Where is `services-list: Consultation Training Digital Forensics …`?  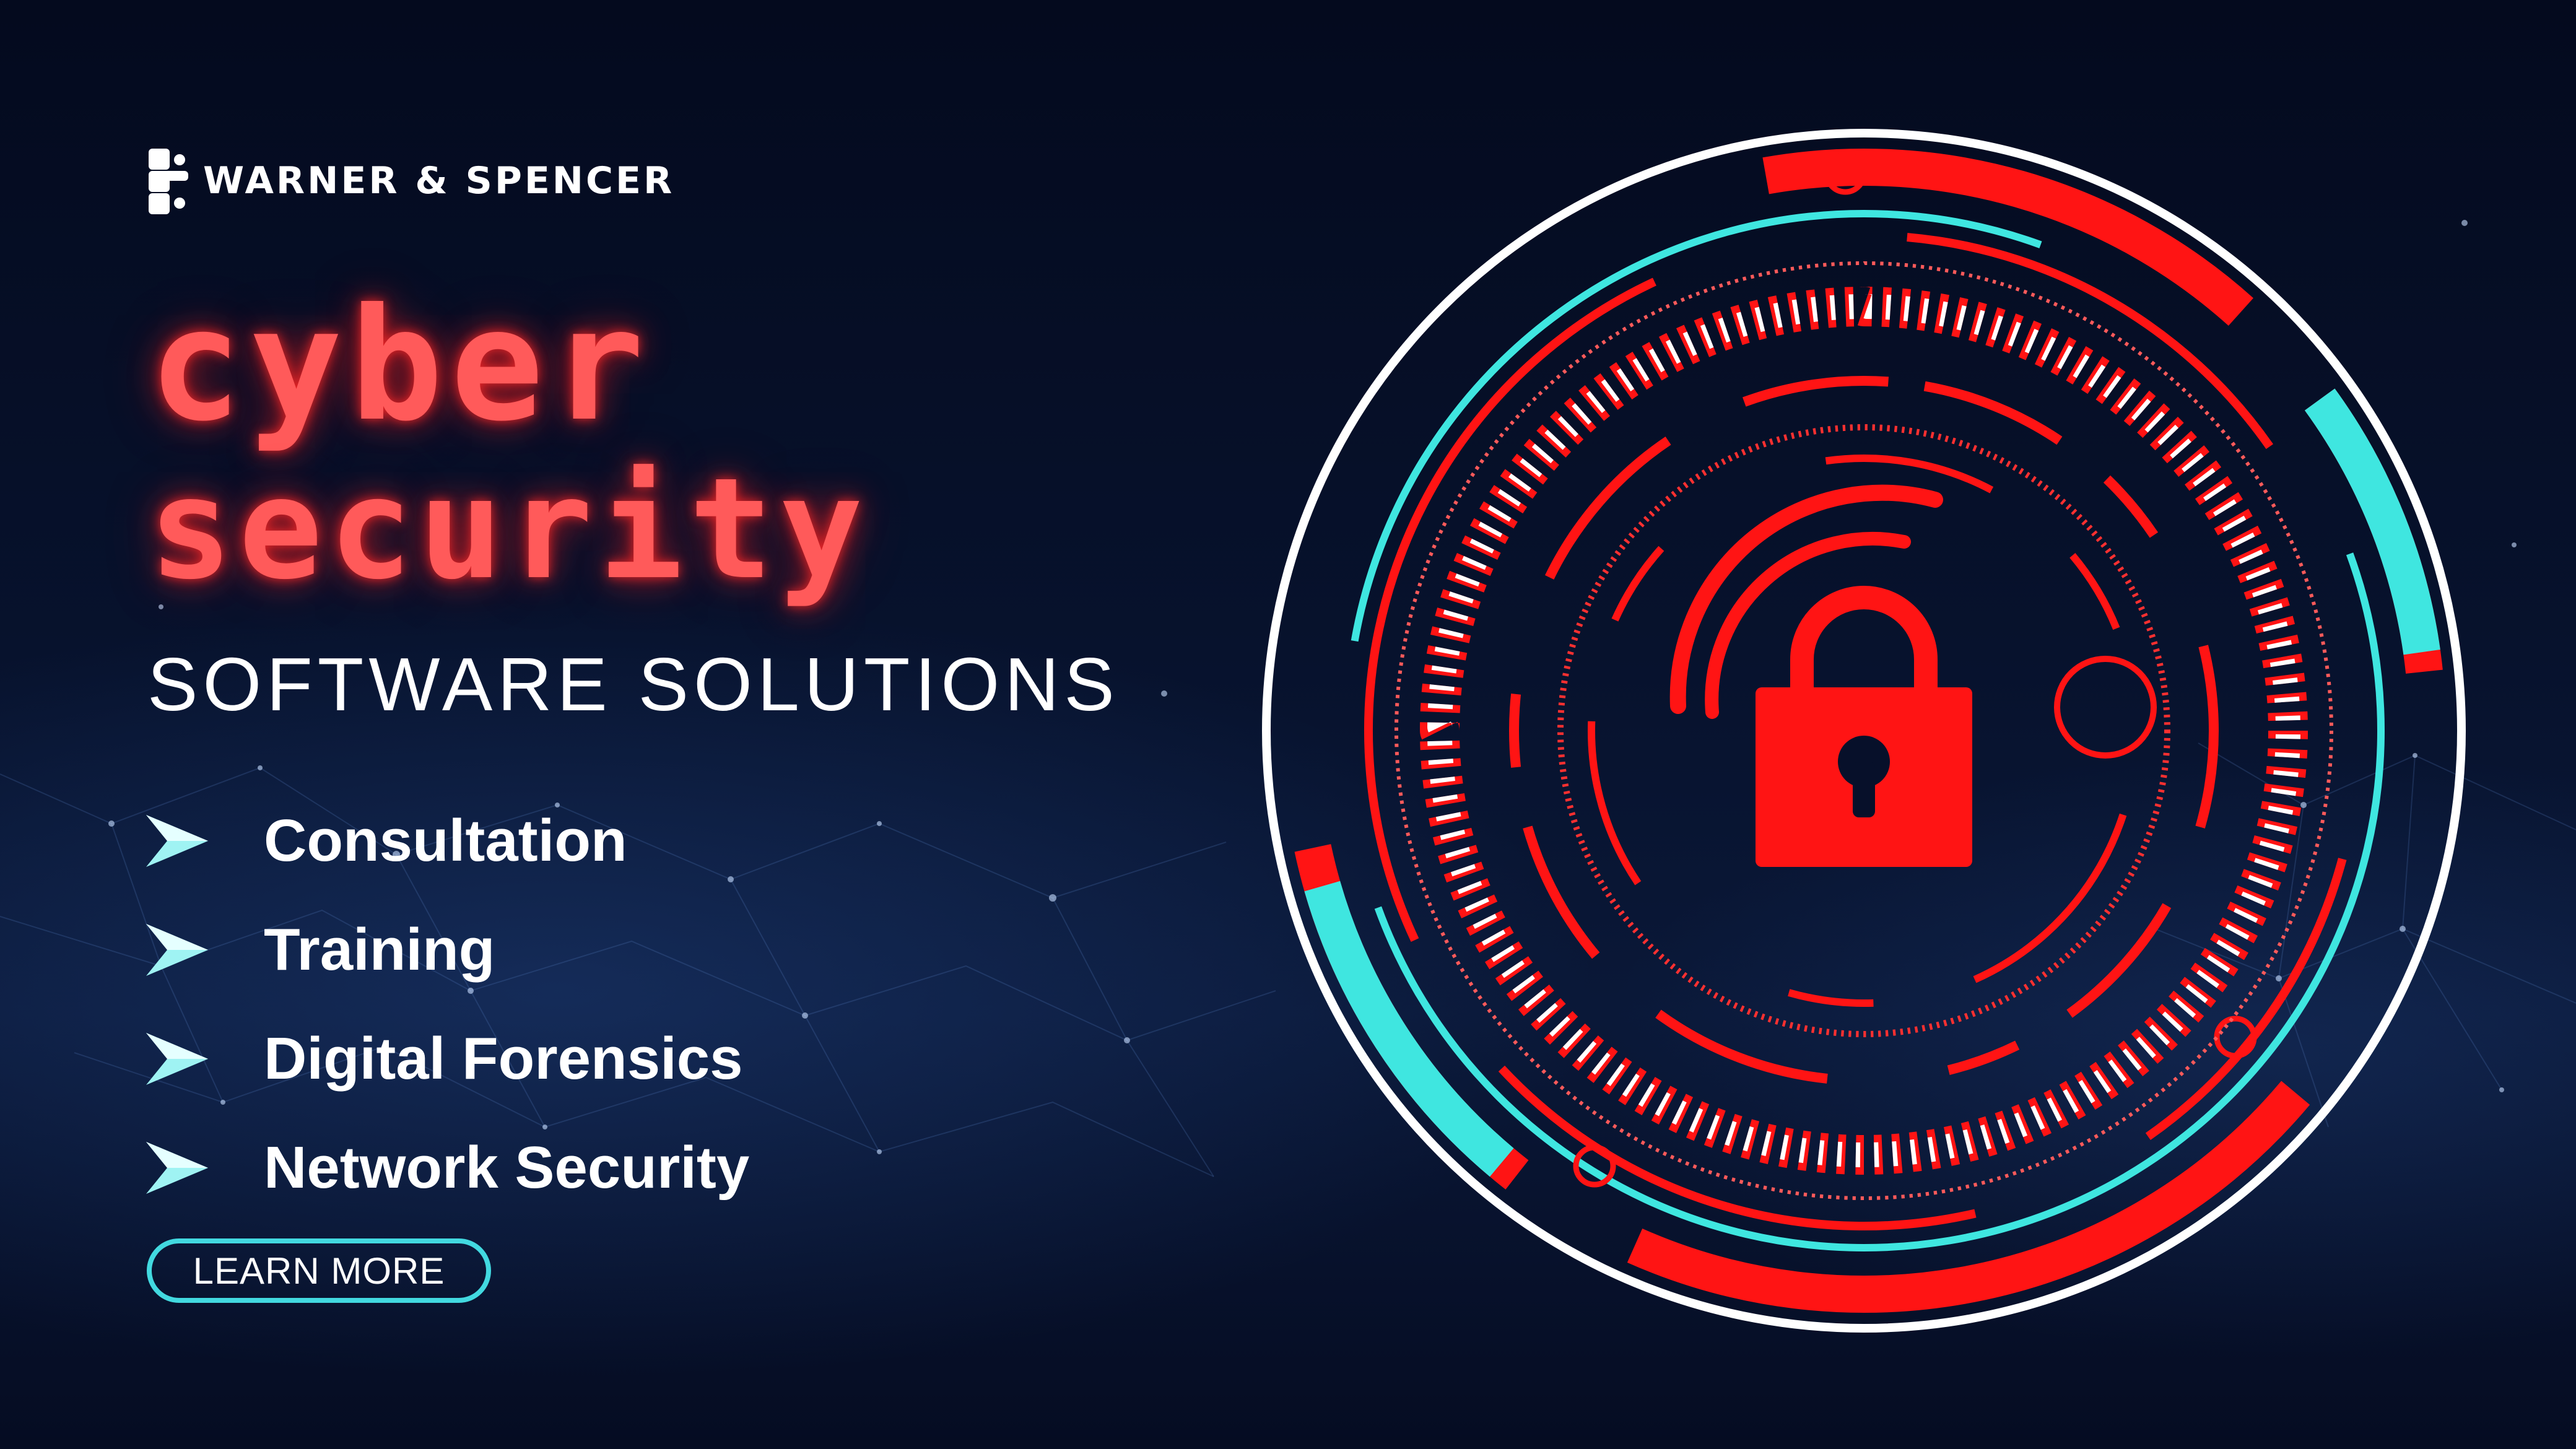
services-list: Consultation Training Digital Forensics … is located at coordinates (546, 1004).